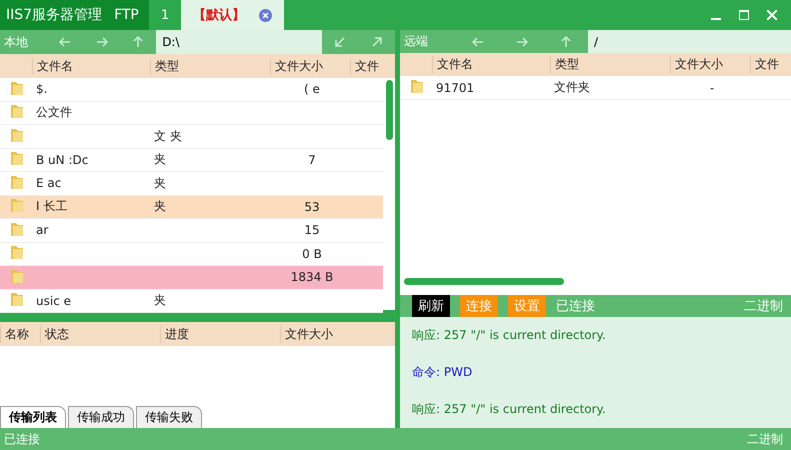 The height and width of the screenshot is (450, 791). I want to click on file-row: 公文件, so click(191, 113).